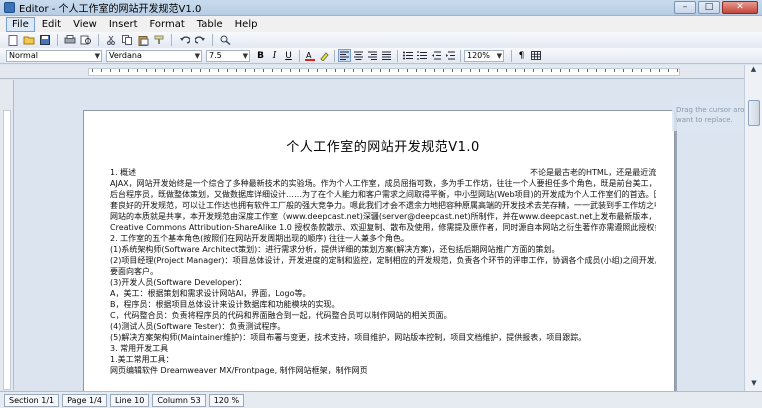 Image resolution: width=762 pixels, height=408 pixels. What do you see at coordinates (344, 55) in the screenshot?
I see `align-left-icon` at bounding box center [344, 55].